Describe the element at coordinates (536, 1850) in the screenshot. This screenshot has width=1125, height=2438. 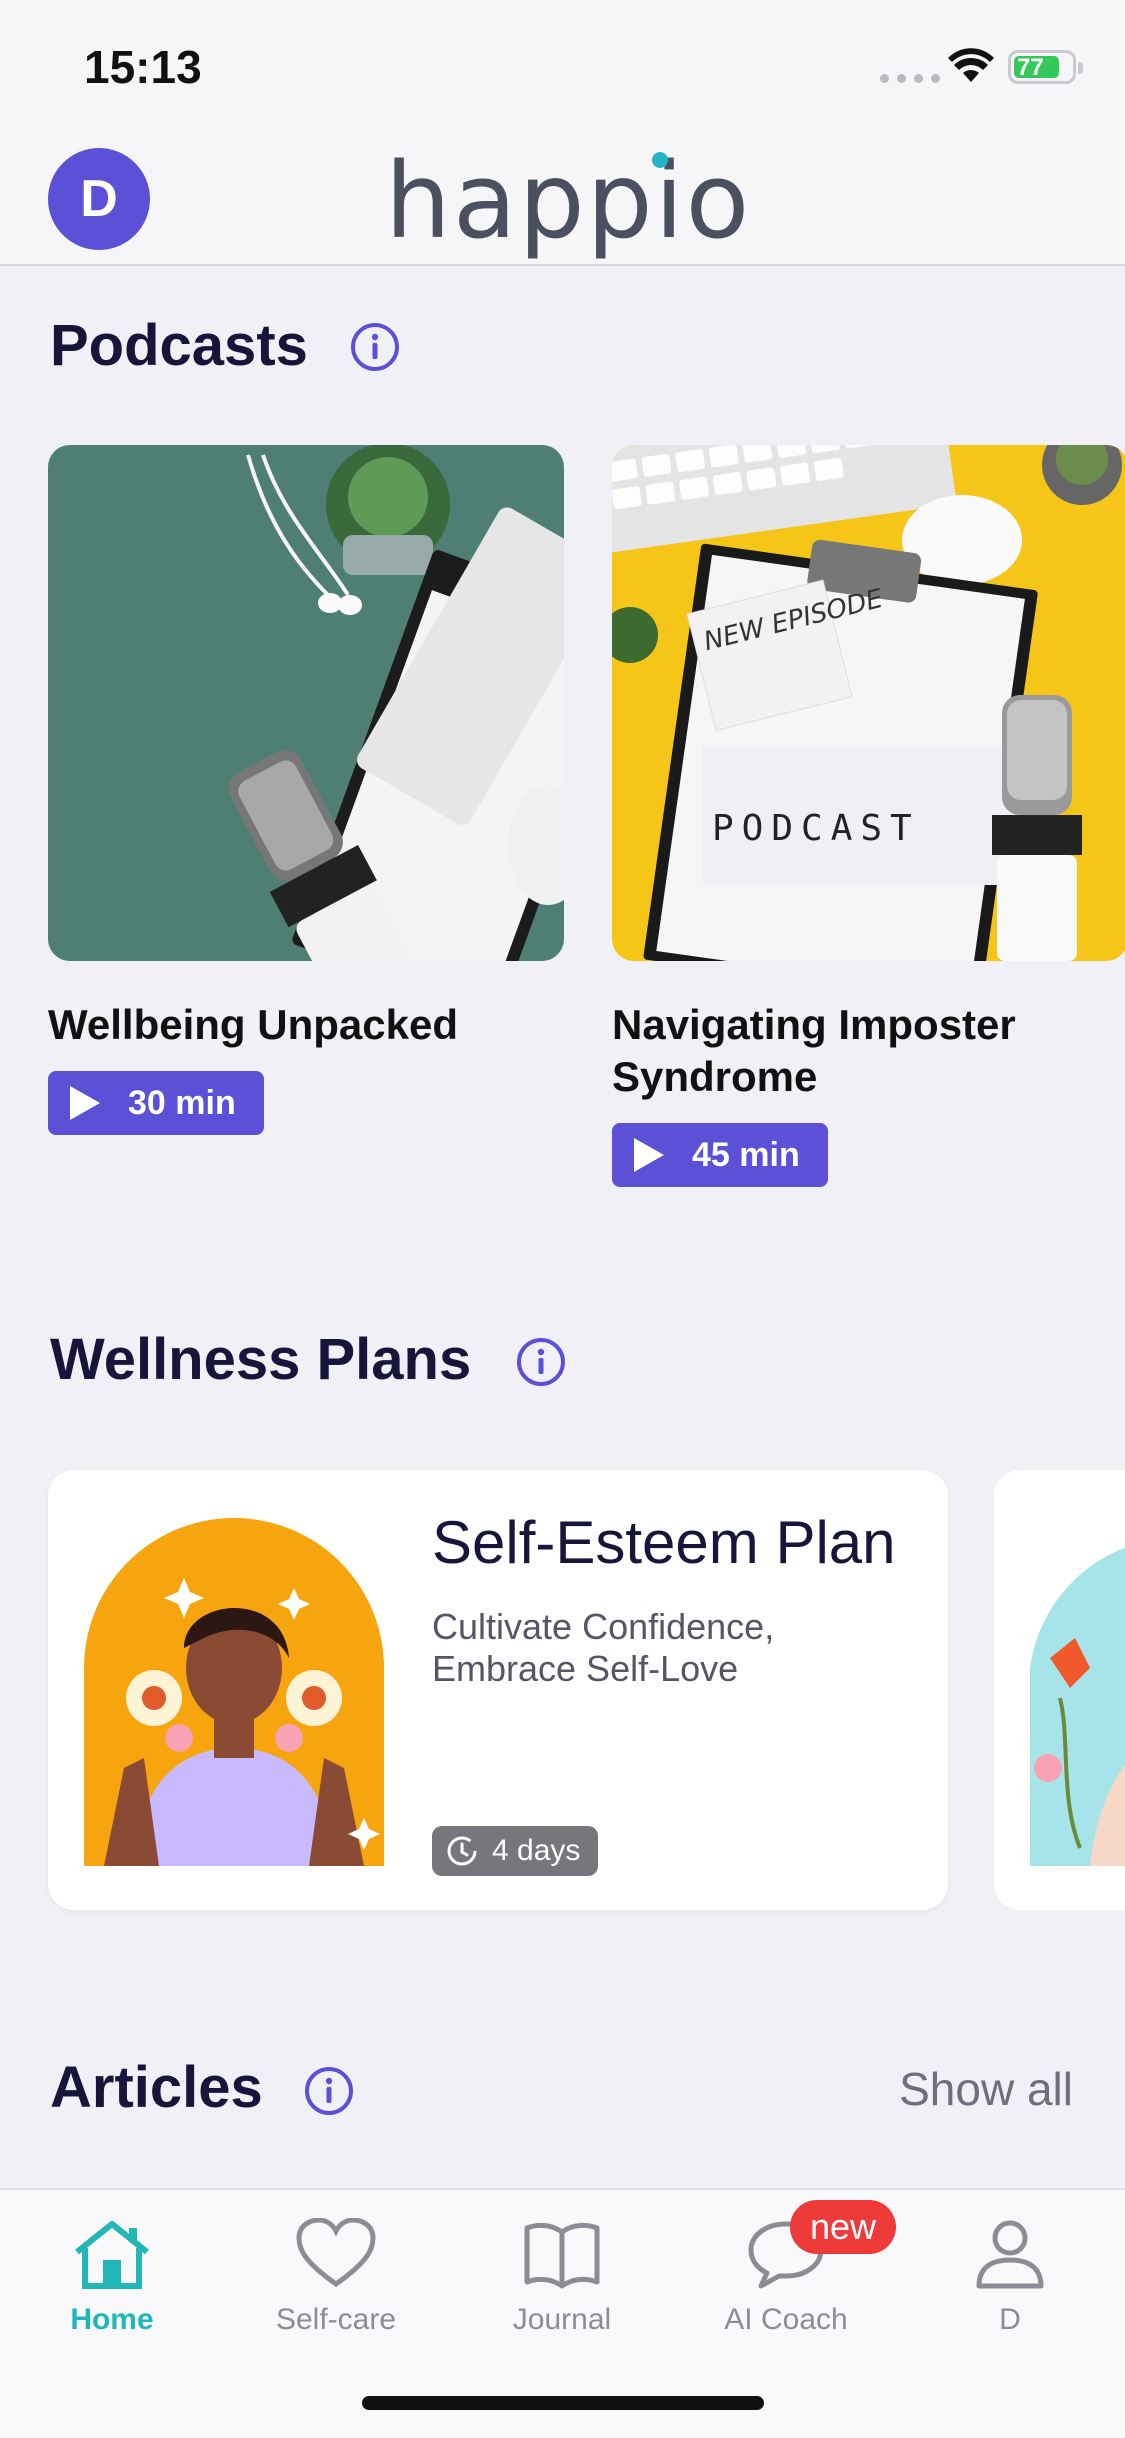
I see `plan-duration-text: 4 days` at that location.